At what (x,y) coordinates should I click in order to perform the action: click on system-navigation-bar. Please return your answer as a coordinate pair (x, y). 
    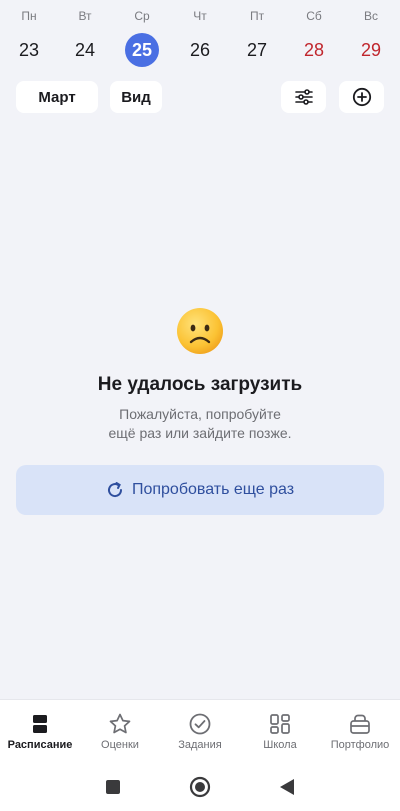
    Looking at the image, I should click on (200, 786).